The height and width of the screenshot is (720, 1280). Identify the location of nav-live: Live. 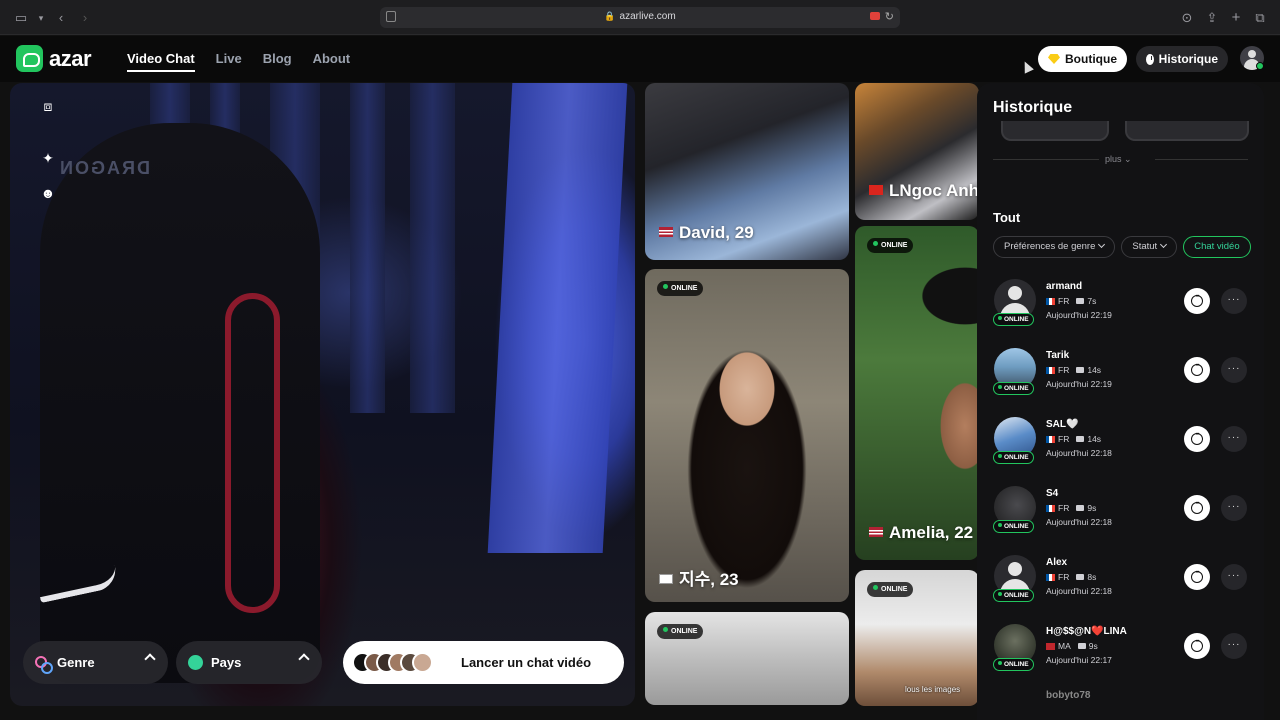
(229, 61).